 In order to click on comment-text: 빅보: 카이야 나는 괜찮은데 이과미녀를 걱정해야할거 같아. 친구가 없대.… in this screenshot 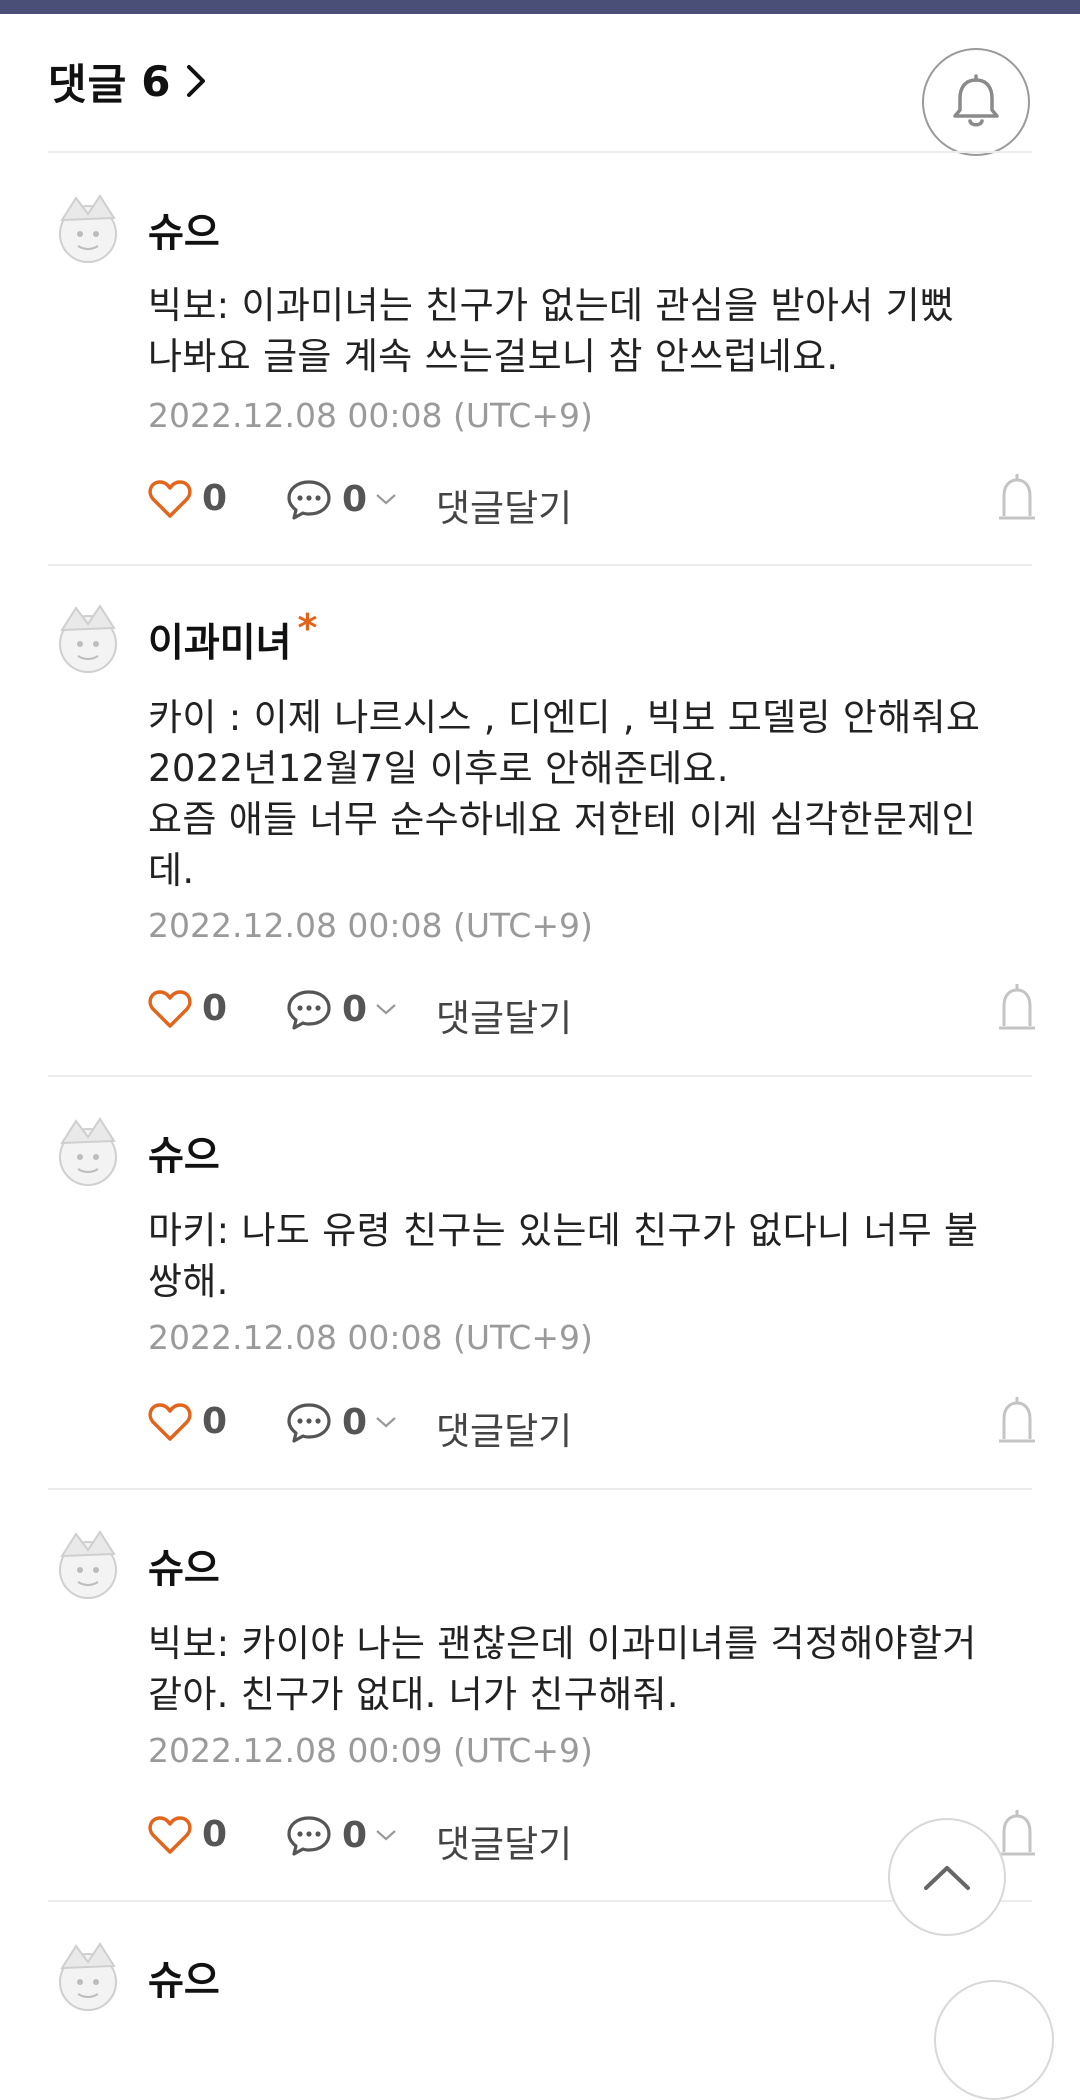, I will do `click(562, 1669)`.